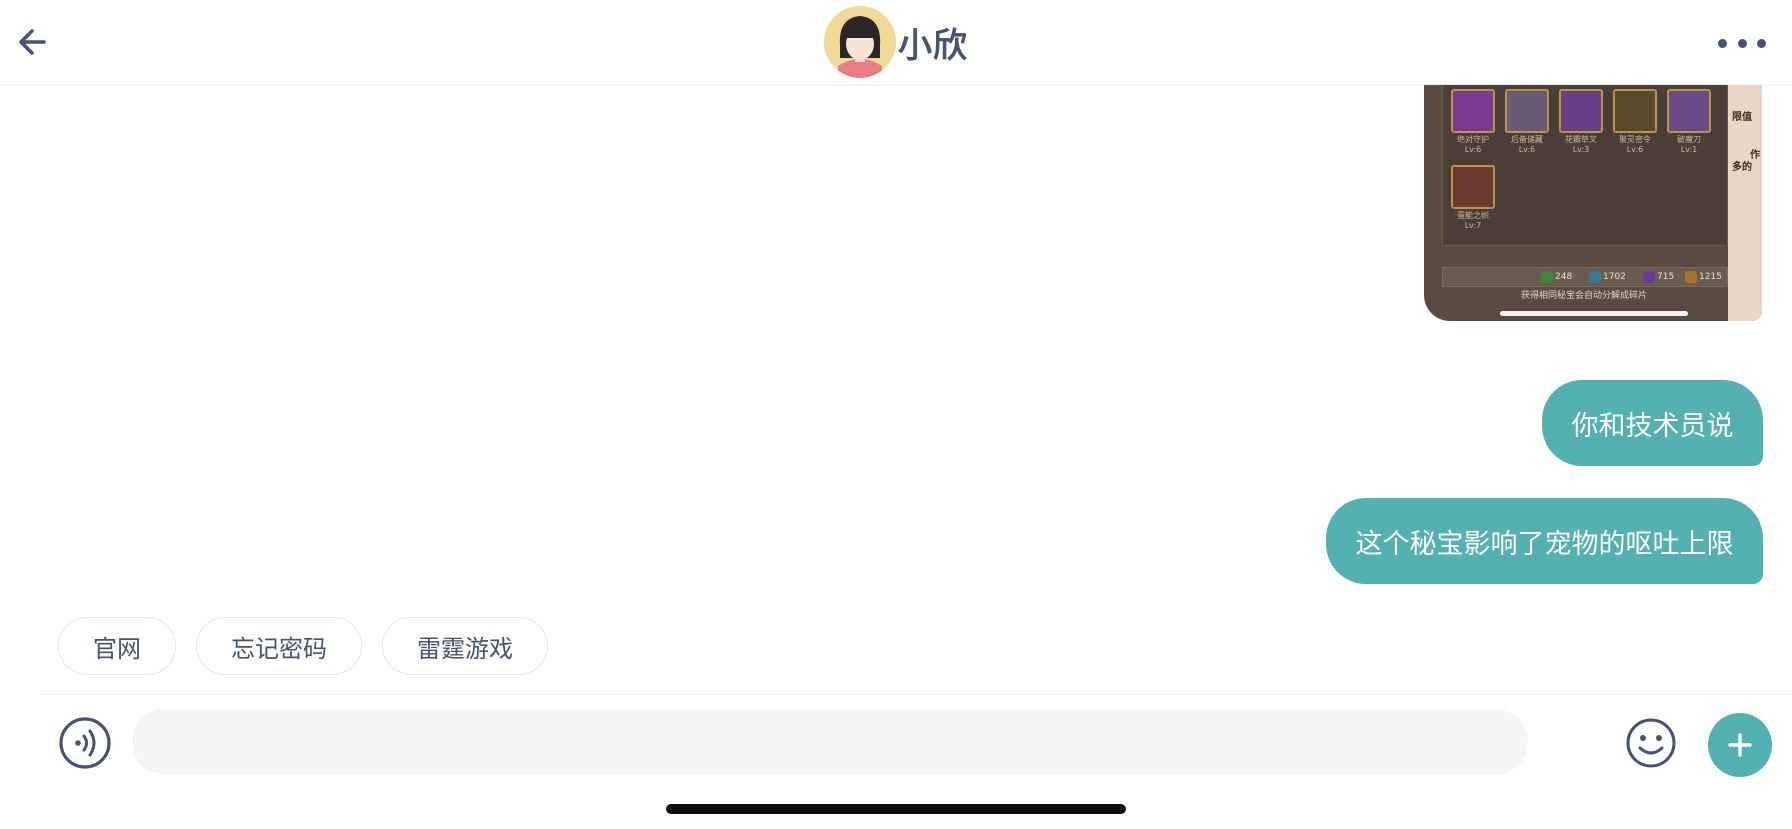  I want to click on avatar, so click(860, 42).